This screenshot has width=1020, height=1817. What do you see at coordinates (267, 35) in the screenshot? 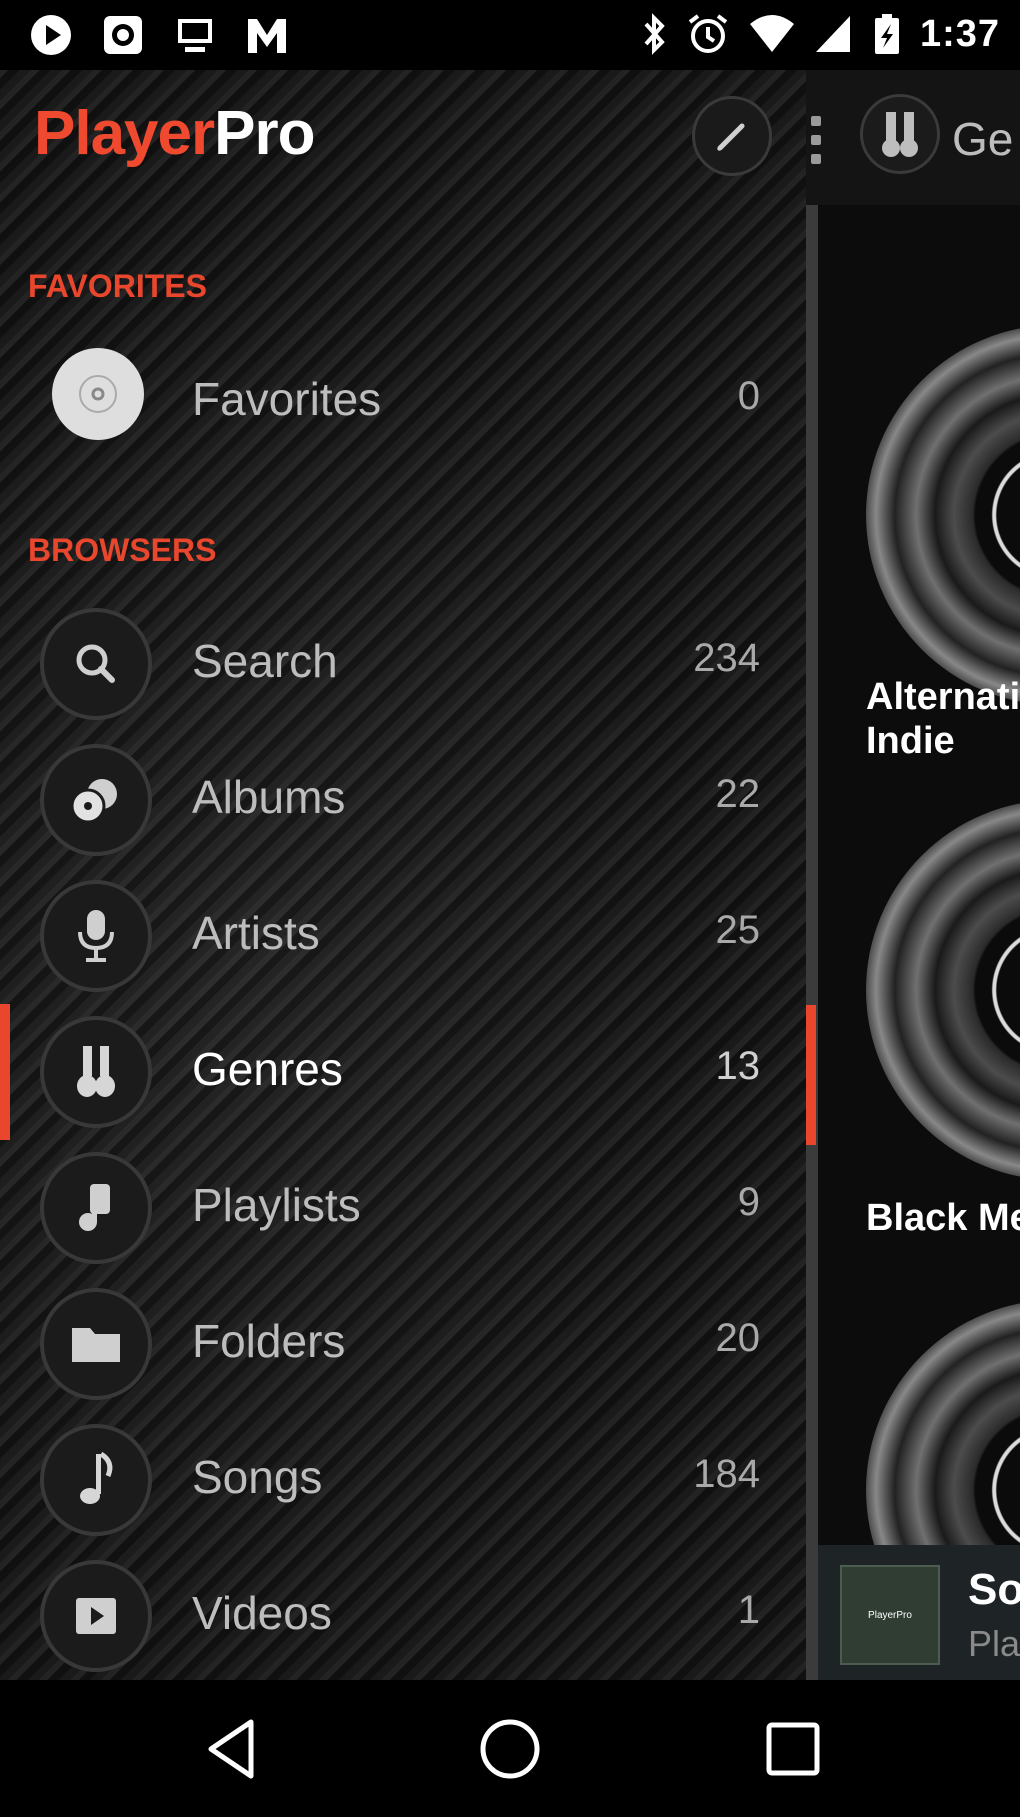
I see `gmail-icon` at bounding box center [267, 35].